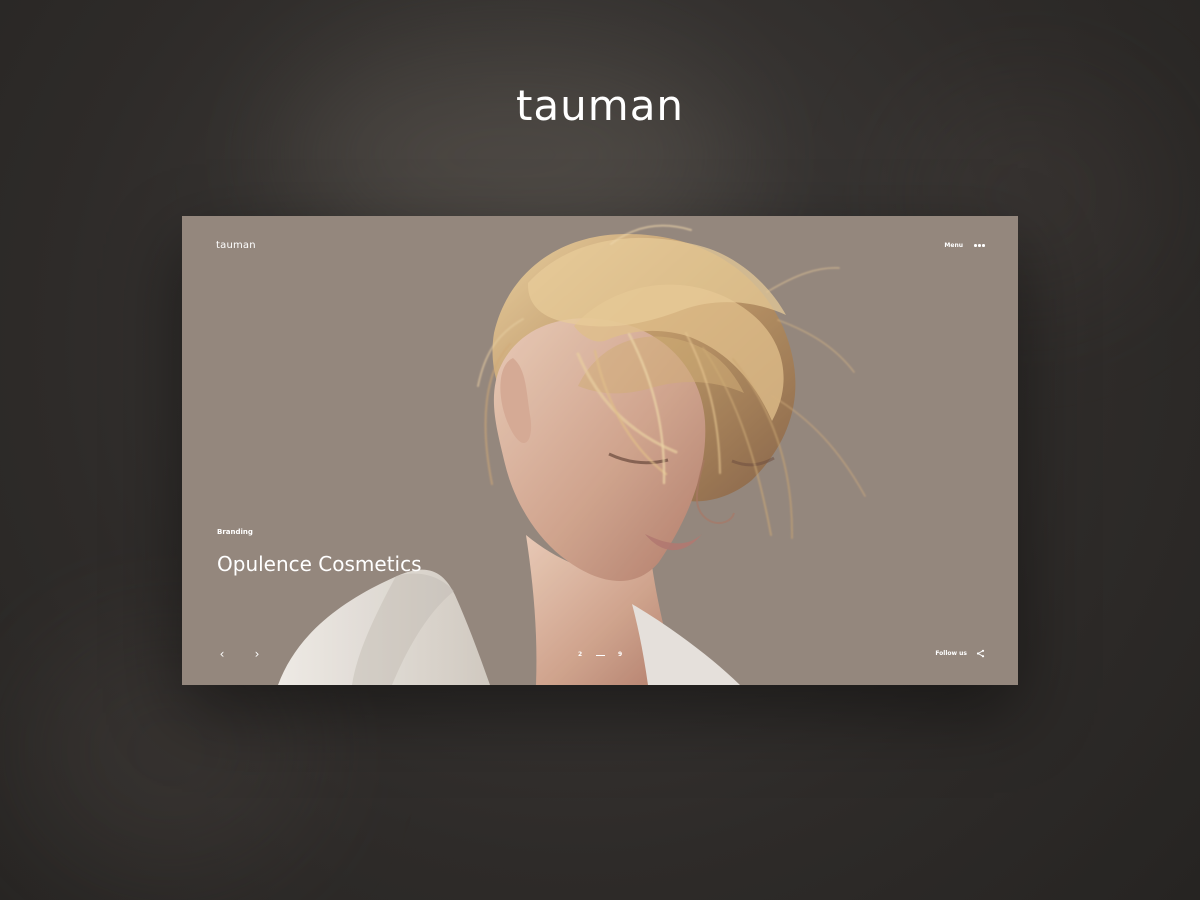 This screenshot has height=900, width=1200. I want to click on more-horizontal-icon, so click(979, 246).